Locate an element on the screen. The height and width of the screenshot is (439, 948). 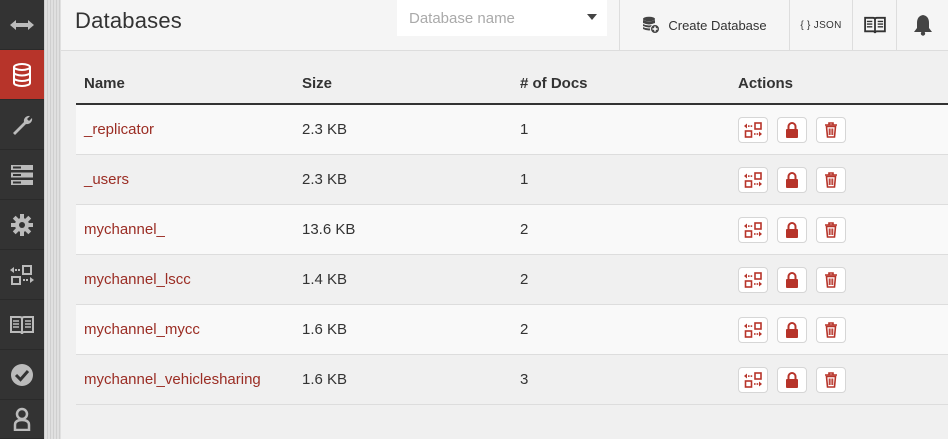
json-view-button: { } JSON is located at coordinates (820, 25).